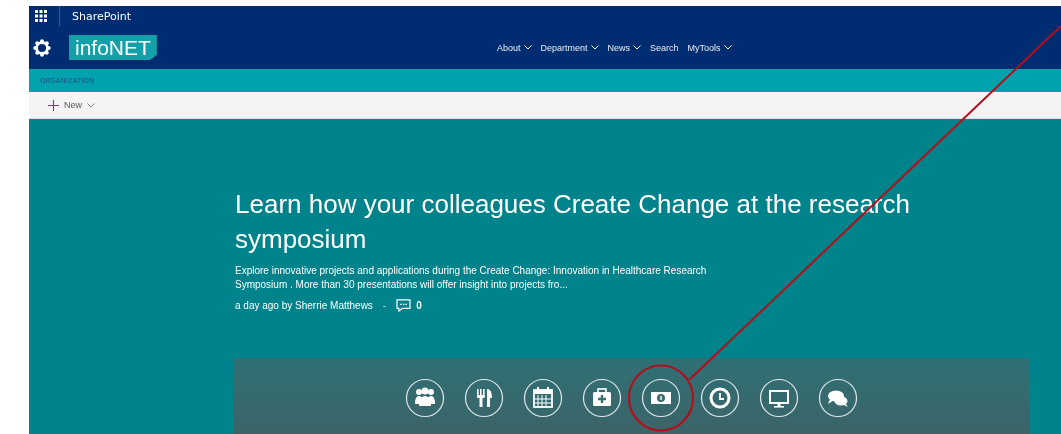 This screenshot has height=434, width=1061. I want to click on chat-icon, so click(838, 398).